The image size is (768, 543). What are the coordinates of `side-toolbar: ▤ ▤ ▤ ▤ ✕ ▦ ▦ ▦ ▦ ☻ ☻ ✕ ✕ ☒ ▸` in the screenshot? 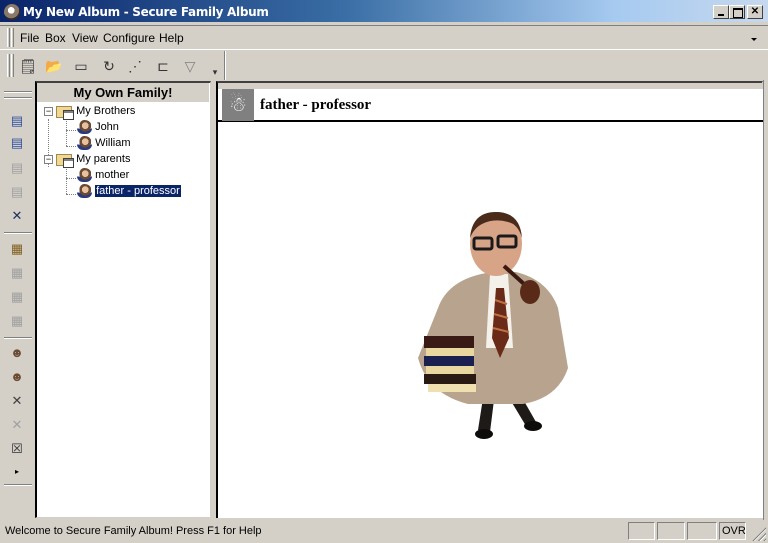 It's located at (17, 300).